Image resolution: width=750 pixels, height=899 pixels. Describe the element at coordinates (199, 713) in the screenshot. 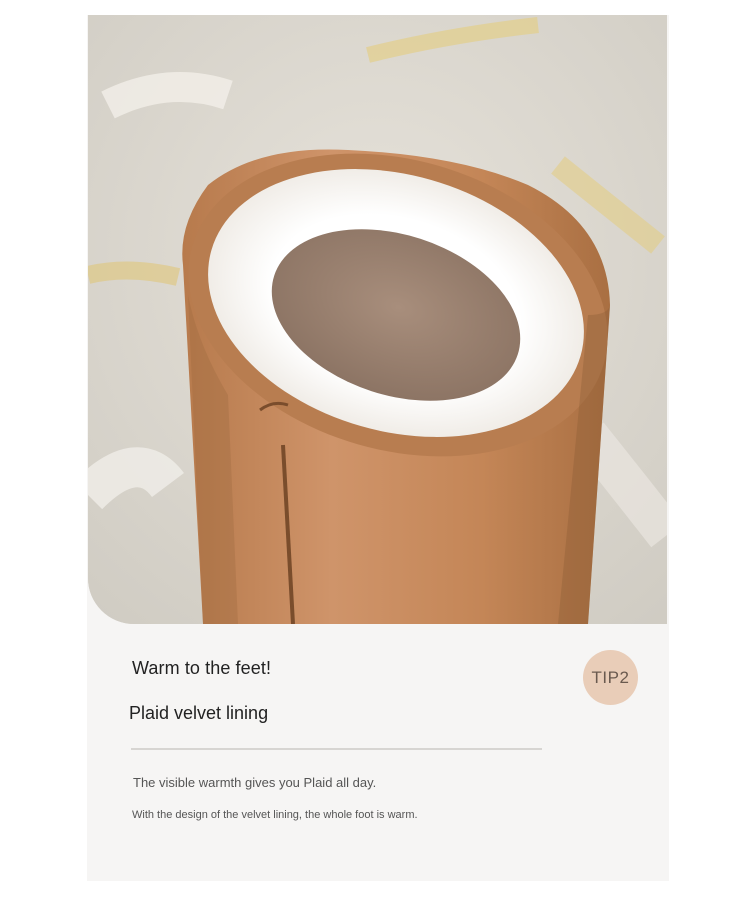

I see `subhead: Plaid velvet lining` at that location.